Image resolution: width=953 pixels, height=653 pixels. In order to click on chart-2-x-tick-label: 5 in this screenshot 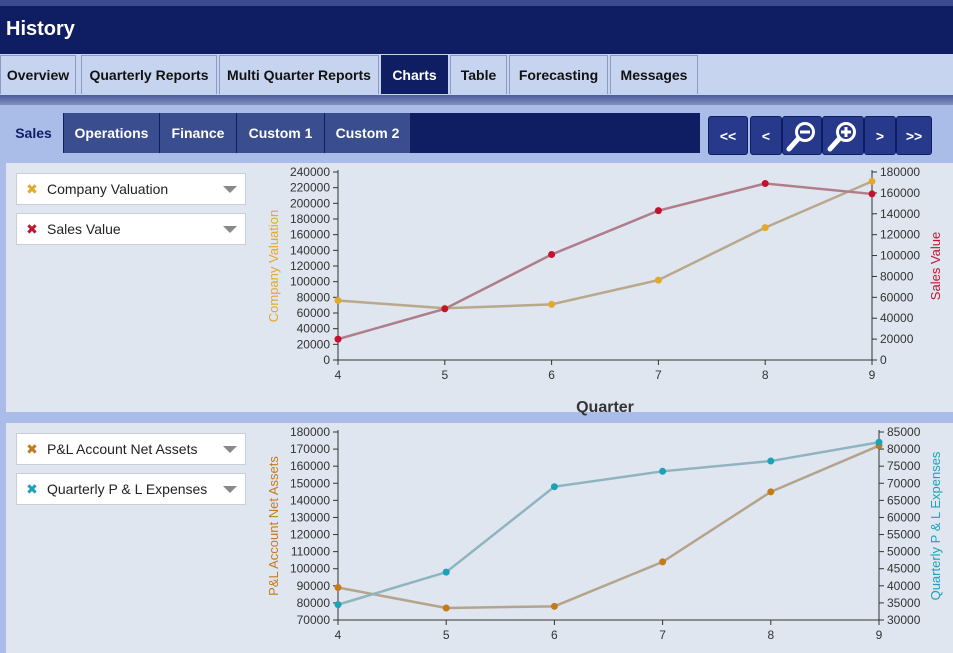, I will do `click(446, 635)`.